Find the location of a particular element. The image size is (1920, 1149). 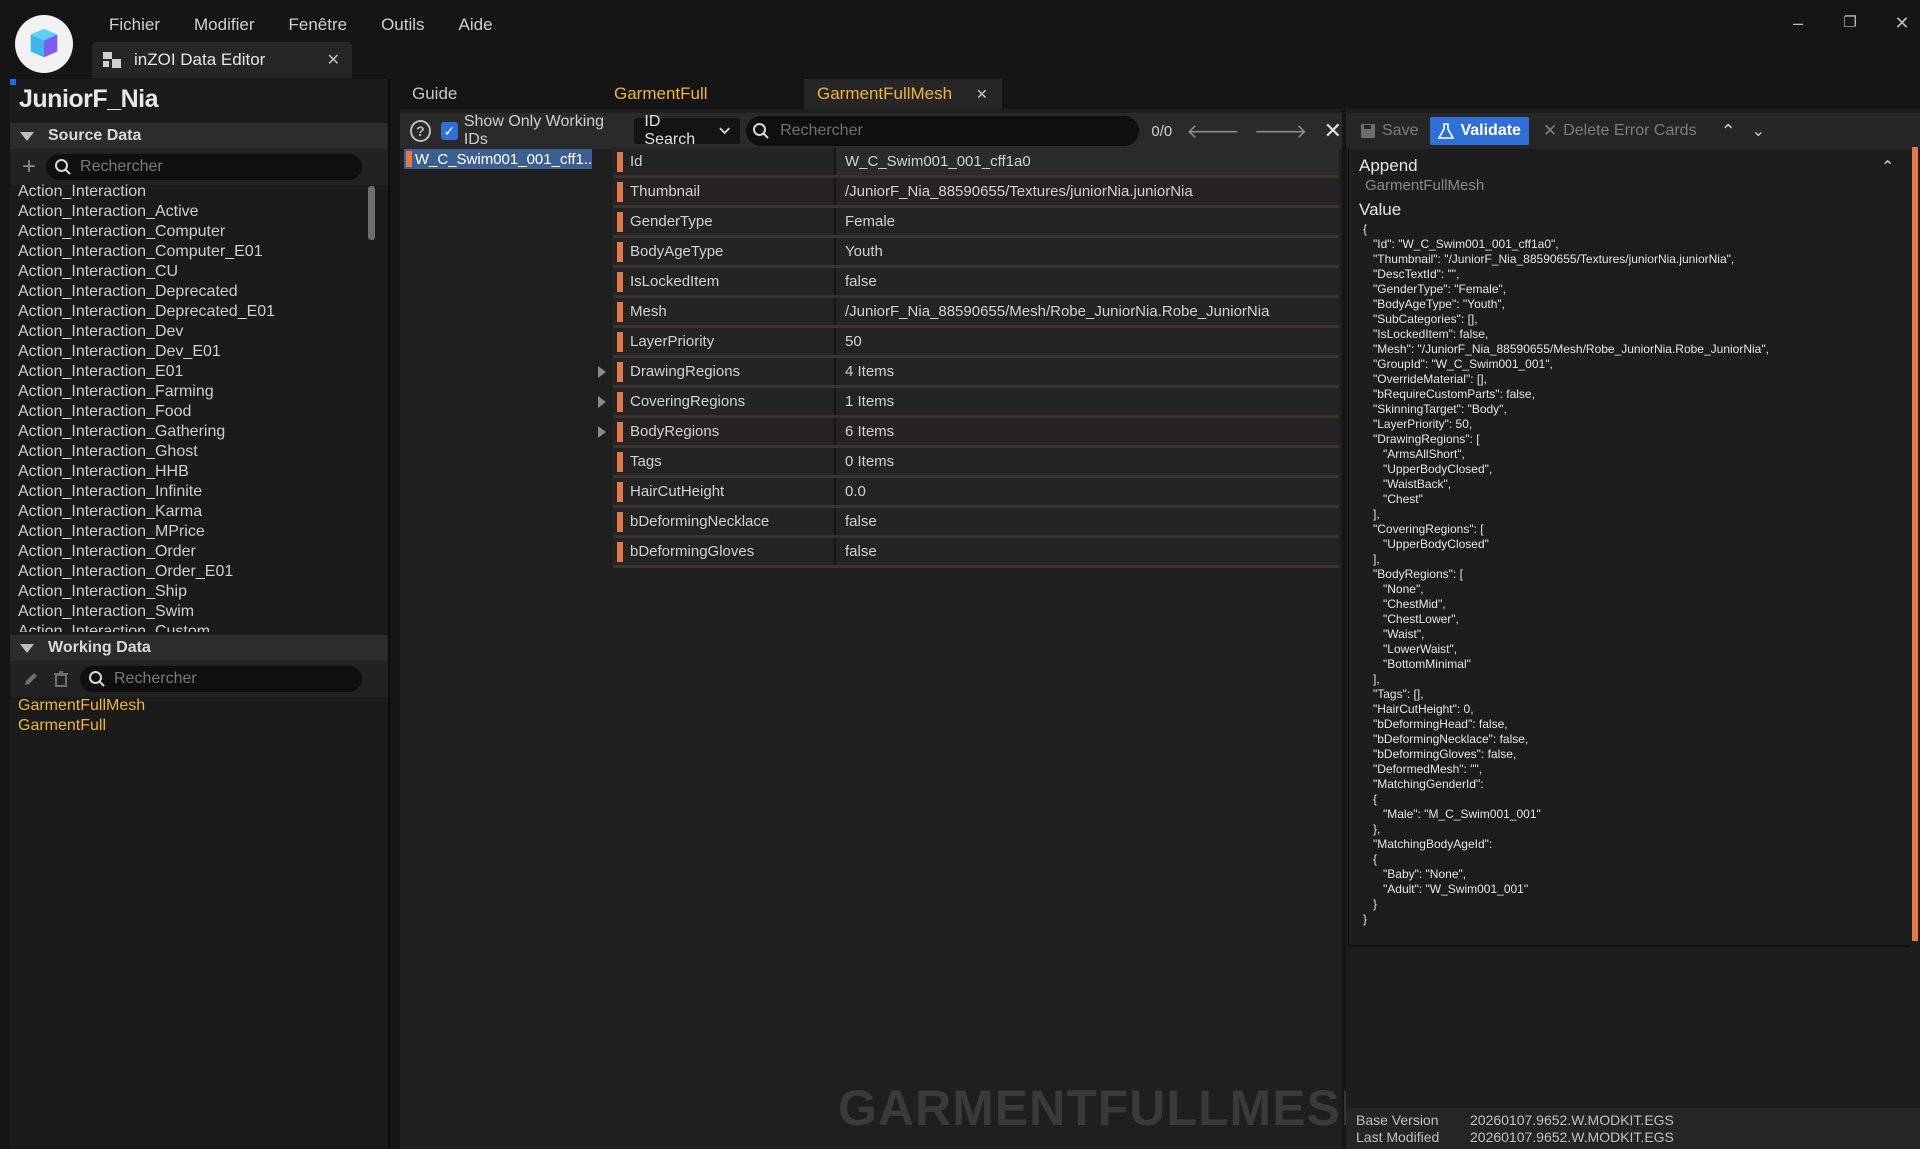

table-row: BodyAgeType Youth is located at coordinates (976, 253).